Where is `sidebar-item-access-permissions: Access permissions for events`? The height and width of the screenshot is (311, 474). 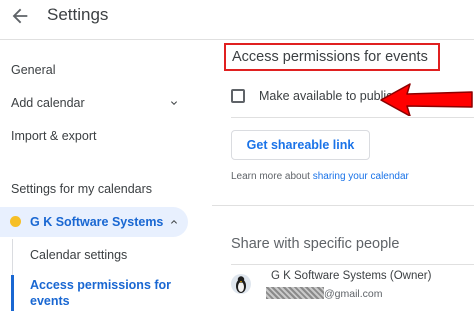
sidebar-item-access-permissions: Access permissions for events is located at coordinates (105, 293).